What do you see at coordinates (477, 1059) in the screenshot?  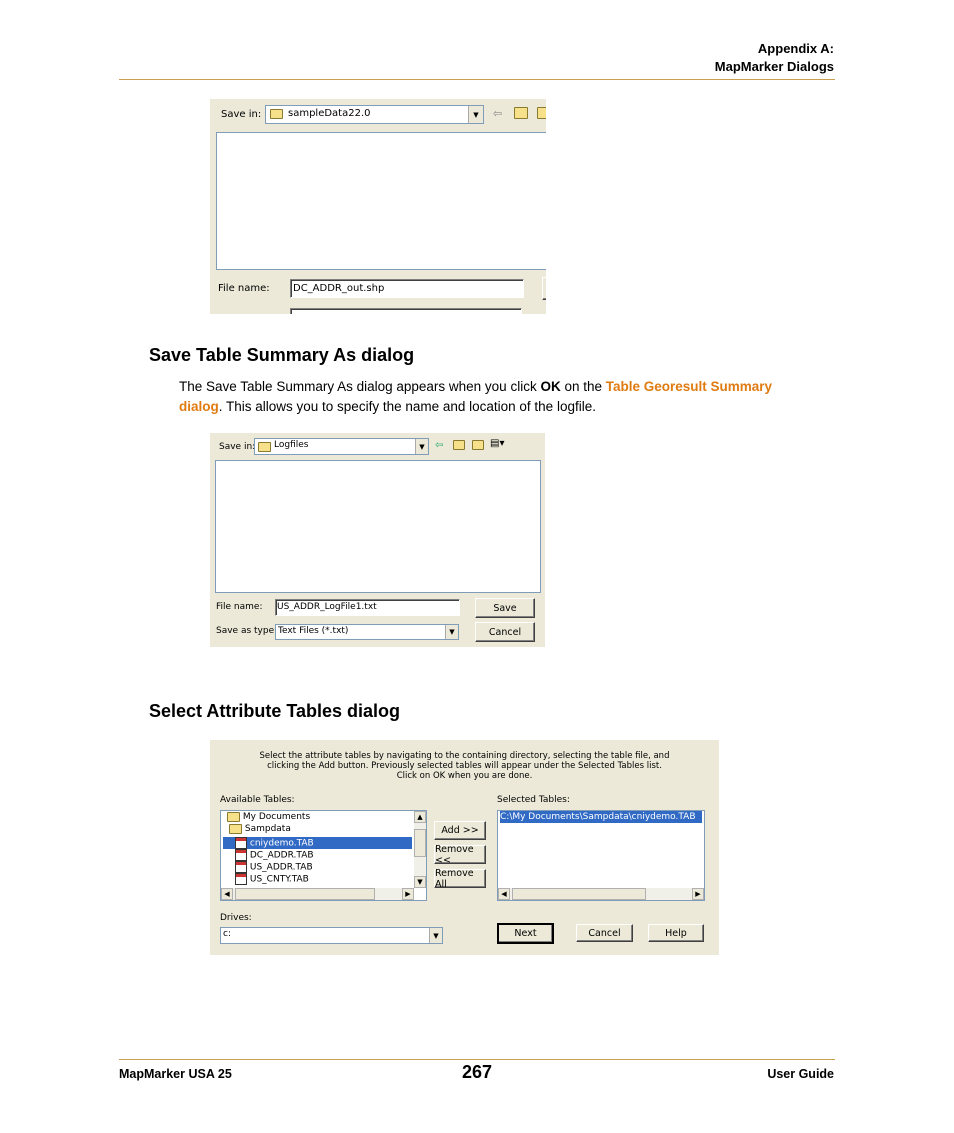 I see `footer-rule` at bounding box center [477, 1059].